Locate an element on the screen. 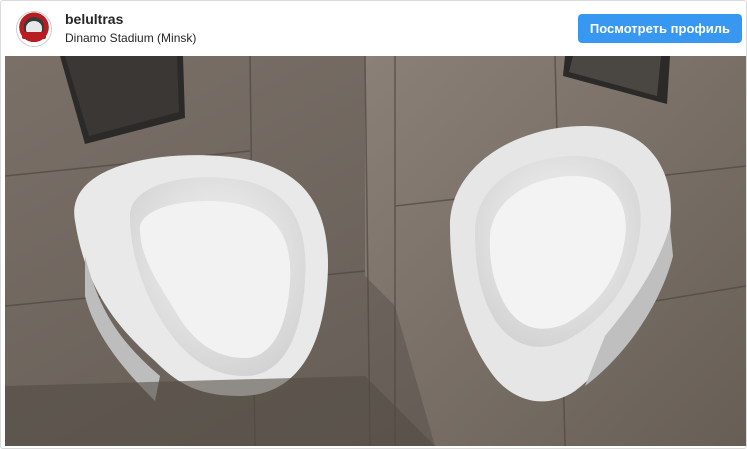 The image size is (747, 449). location-link: Dinamo Stadium (Minsk) is located at coordinates (130, 38).